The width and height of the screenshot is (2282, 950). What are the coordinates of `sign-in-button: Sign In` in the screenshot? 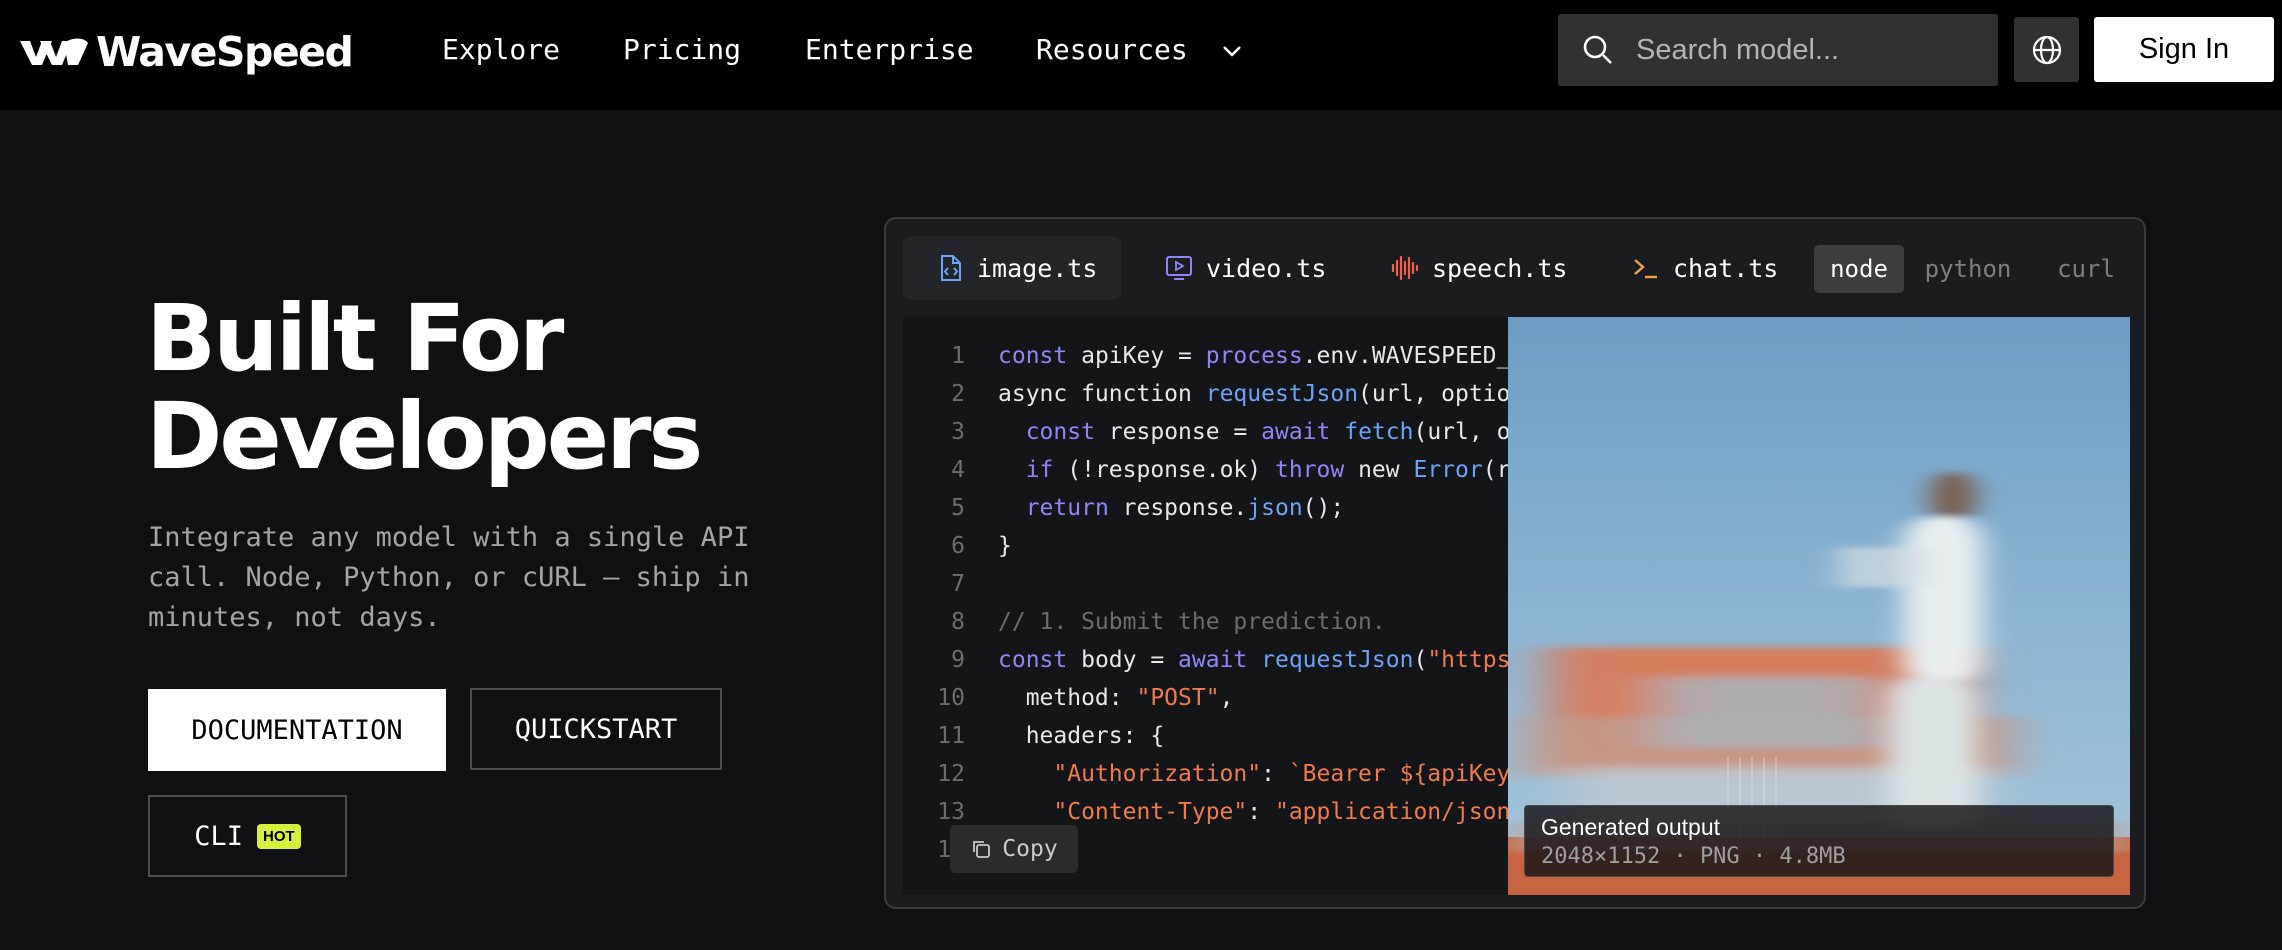 It's located at (2184, 49).